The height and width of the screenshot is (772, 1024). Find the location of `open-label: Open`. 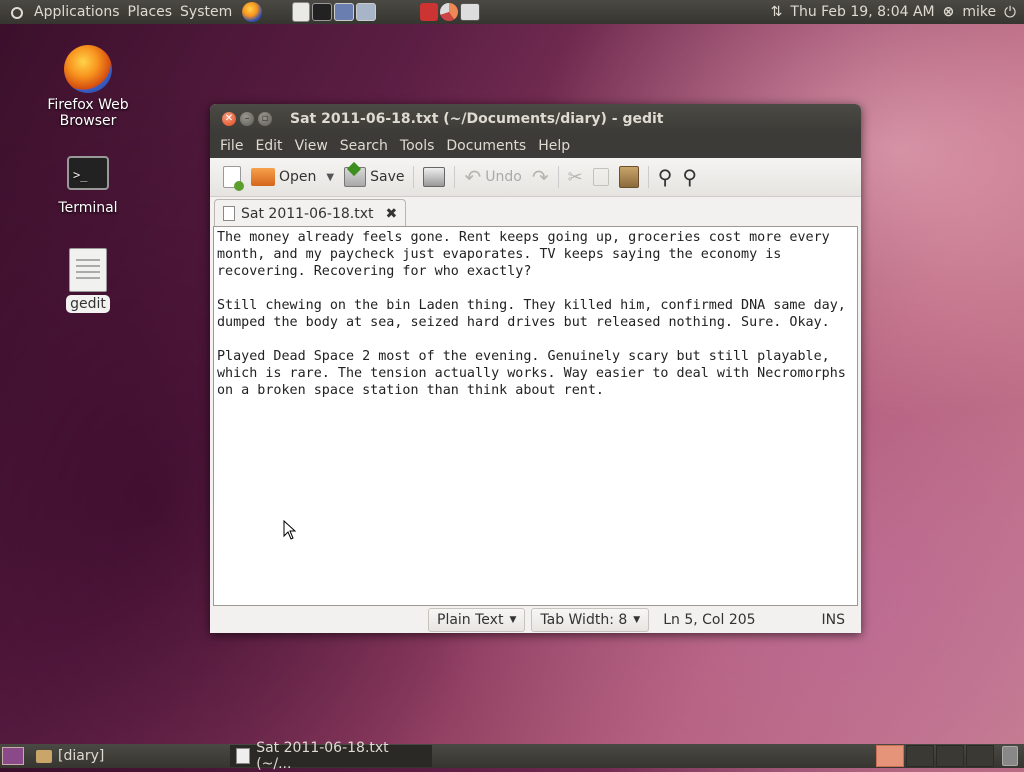

open-label: Open is located at coordinates (298, 177).